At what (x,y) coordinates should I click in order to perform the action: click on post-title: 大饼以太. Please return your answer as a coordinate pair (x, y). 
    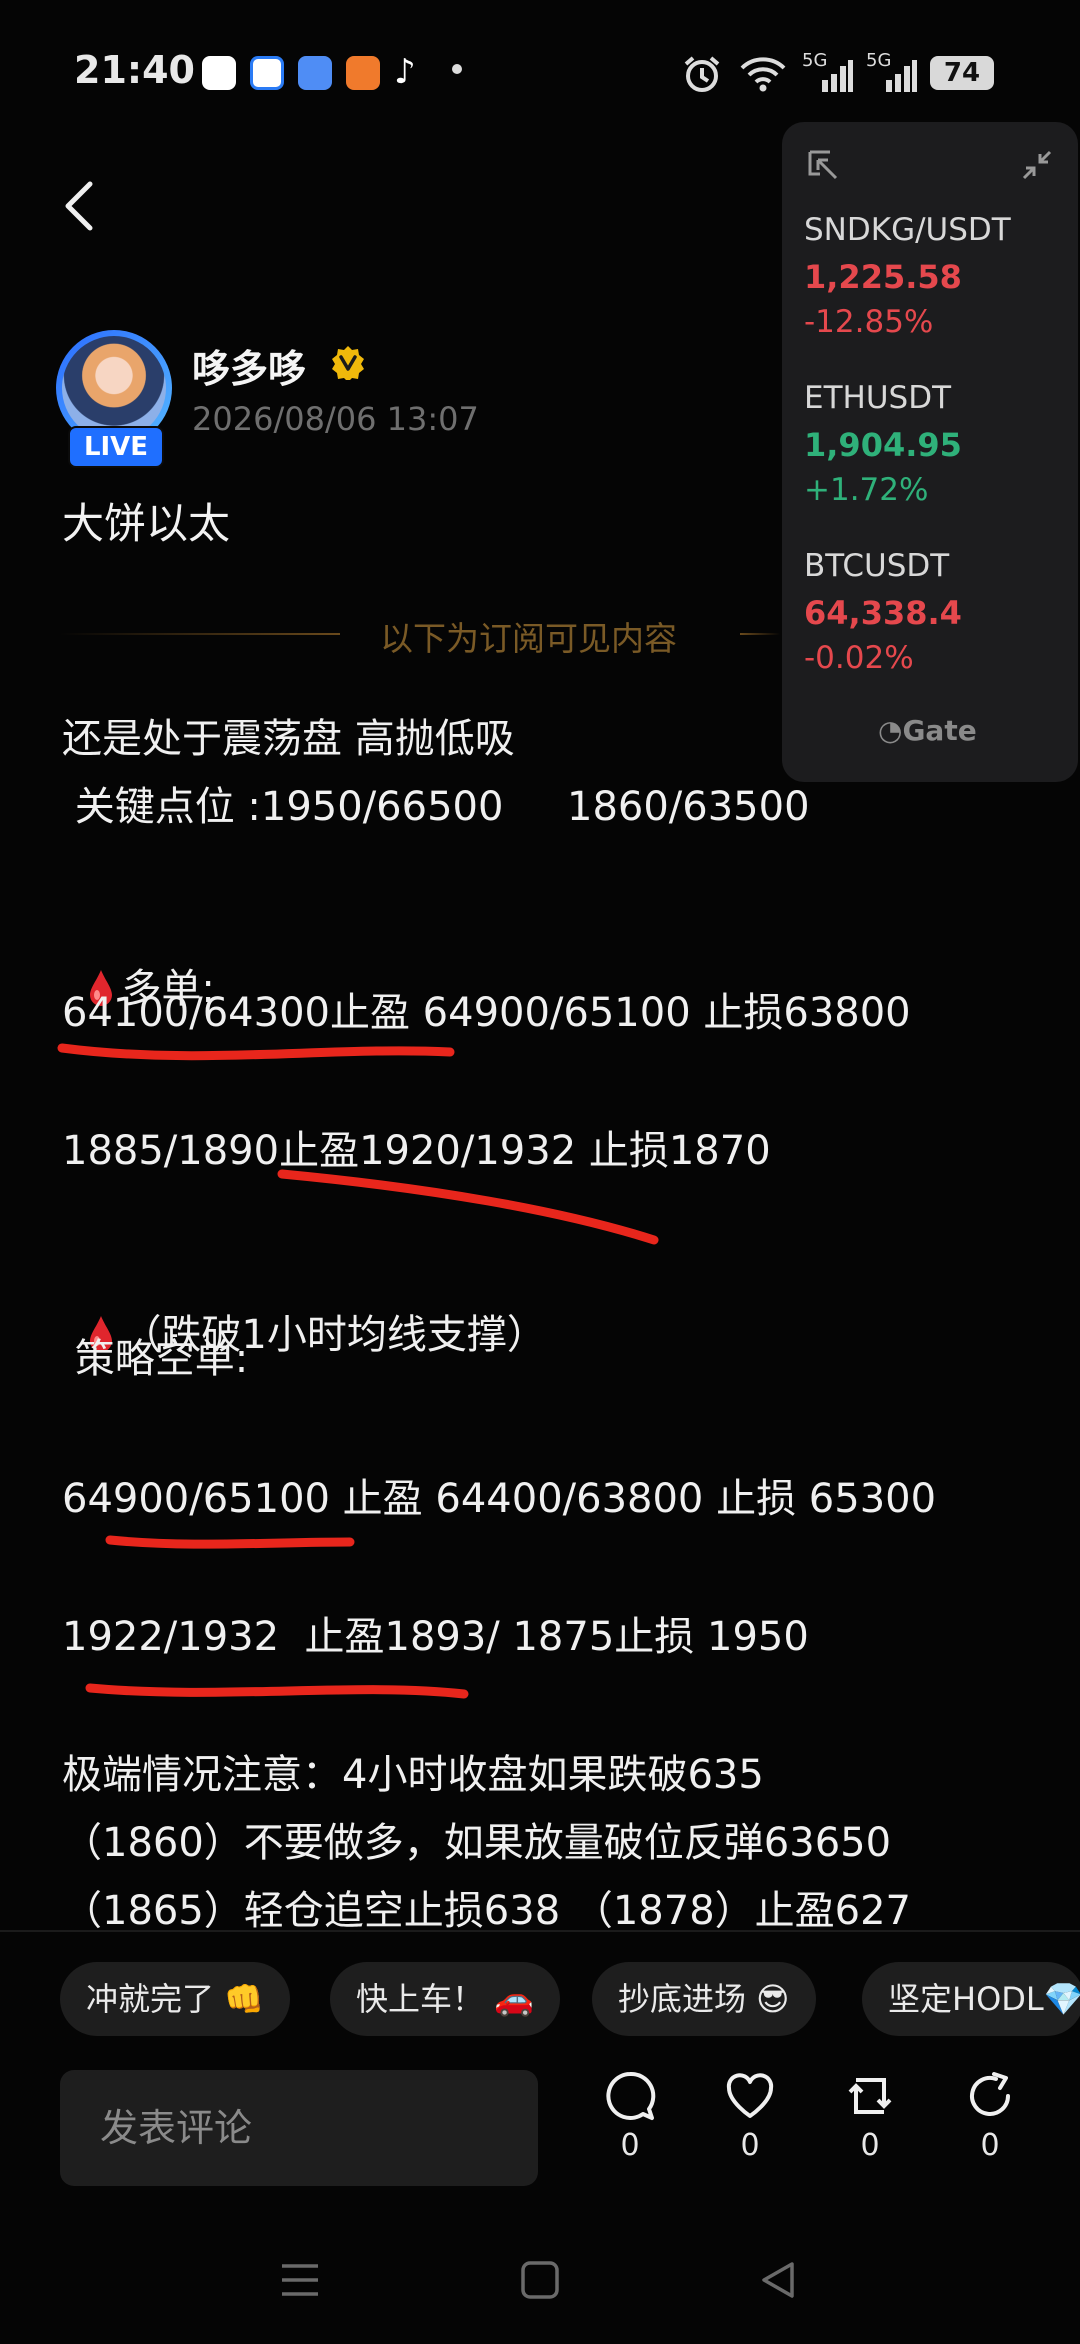
    Looking at the image, I should click on (146, 523).